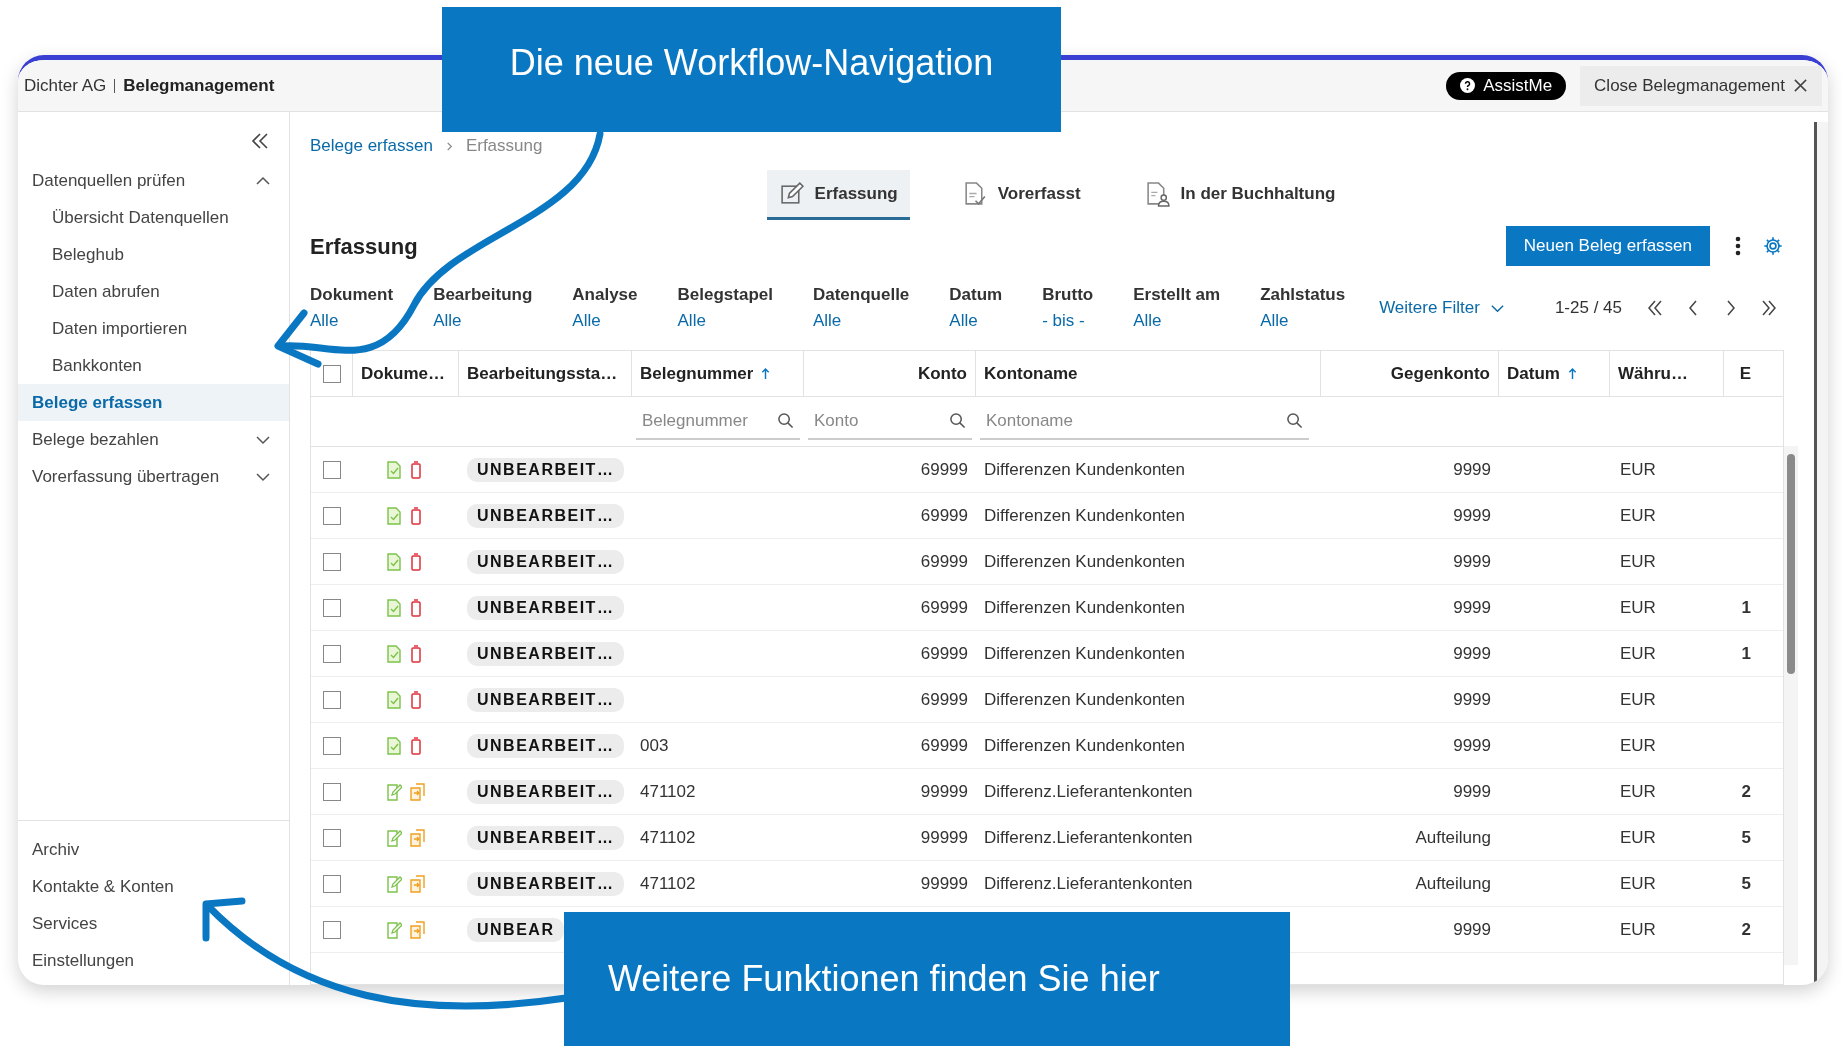 The image size is (1842, 1046). Describe the element at coordinates (1741, 373) in the screenshot. I see `column-header: E` at that location.